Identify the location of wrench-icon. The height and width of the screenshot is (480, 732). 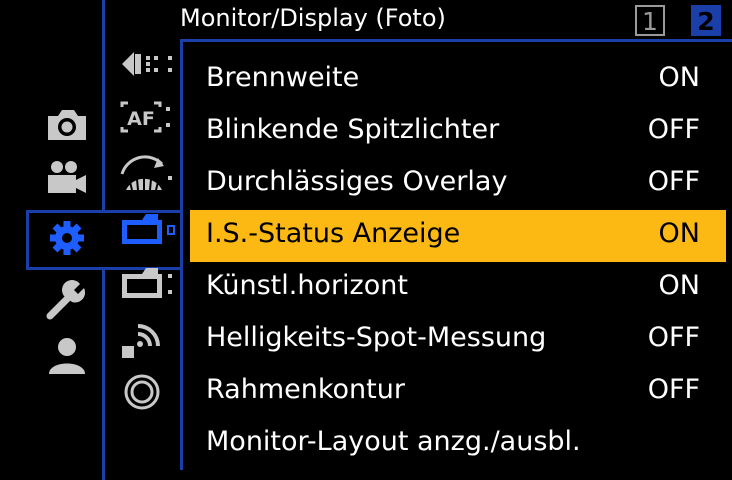
(67, 300).